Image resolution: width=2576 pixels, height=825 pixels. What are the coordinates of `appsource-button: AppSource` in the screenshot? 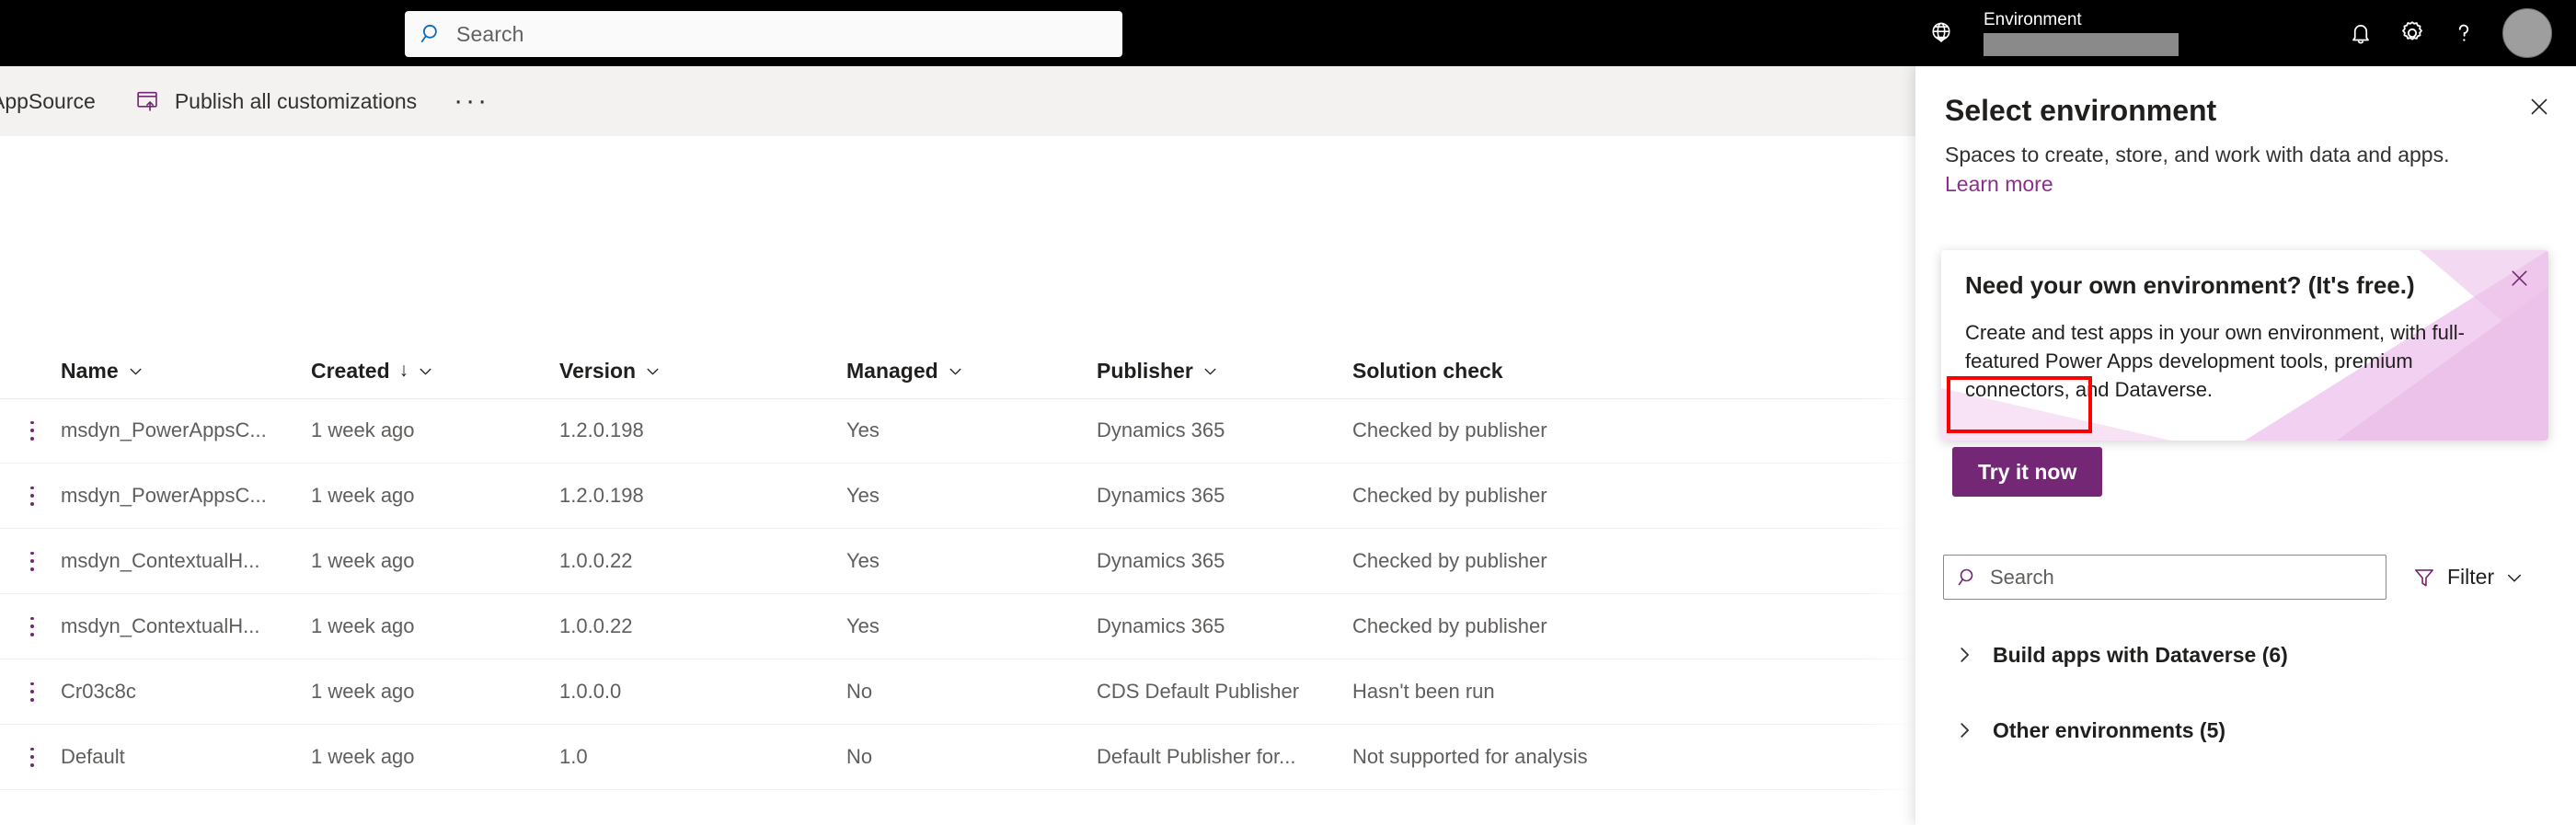 It's located at (59, 101).